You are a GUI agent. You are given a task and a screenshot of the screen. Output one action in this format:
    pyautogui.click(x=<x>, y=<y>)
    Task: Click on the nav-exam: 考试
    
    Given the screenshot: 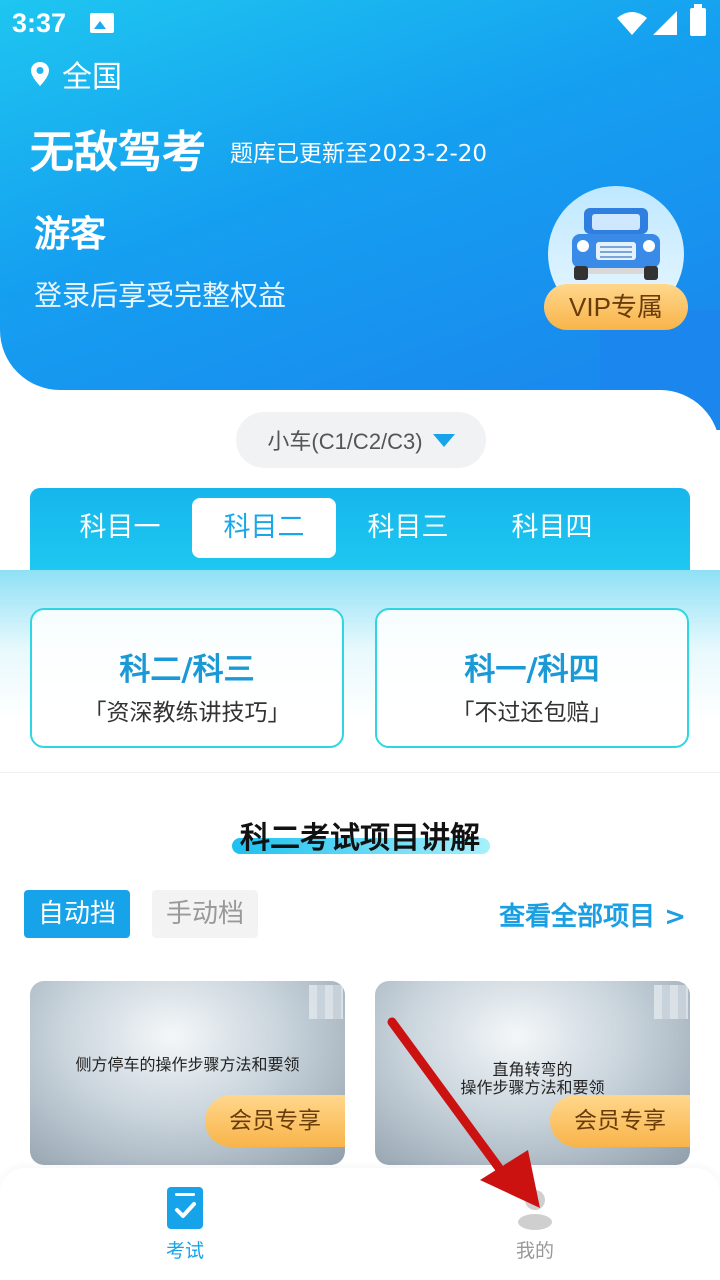 What is the action you would take?
    pyautogui.click(x=185, y=1224)
    